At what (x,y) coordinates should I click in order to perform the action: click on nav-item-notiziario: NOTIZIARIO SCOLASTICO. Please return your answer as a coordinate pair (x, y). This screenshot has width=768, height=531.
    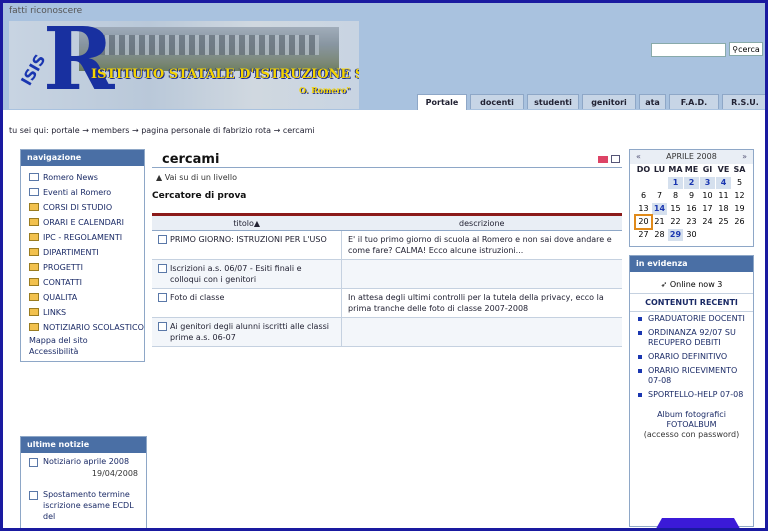
    Looking at the image, I should click on (82, 327).